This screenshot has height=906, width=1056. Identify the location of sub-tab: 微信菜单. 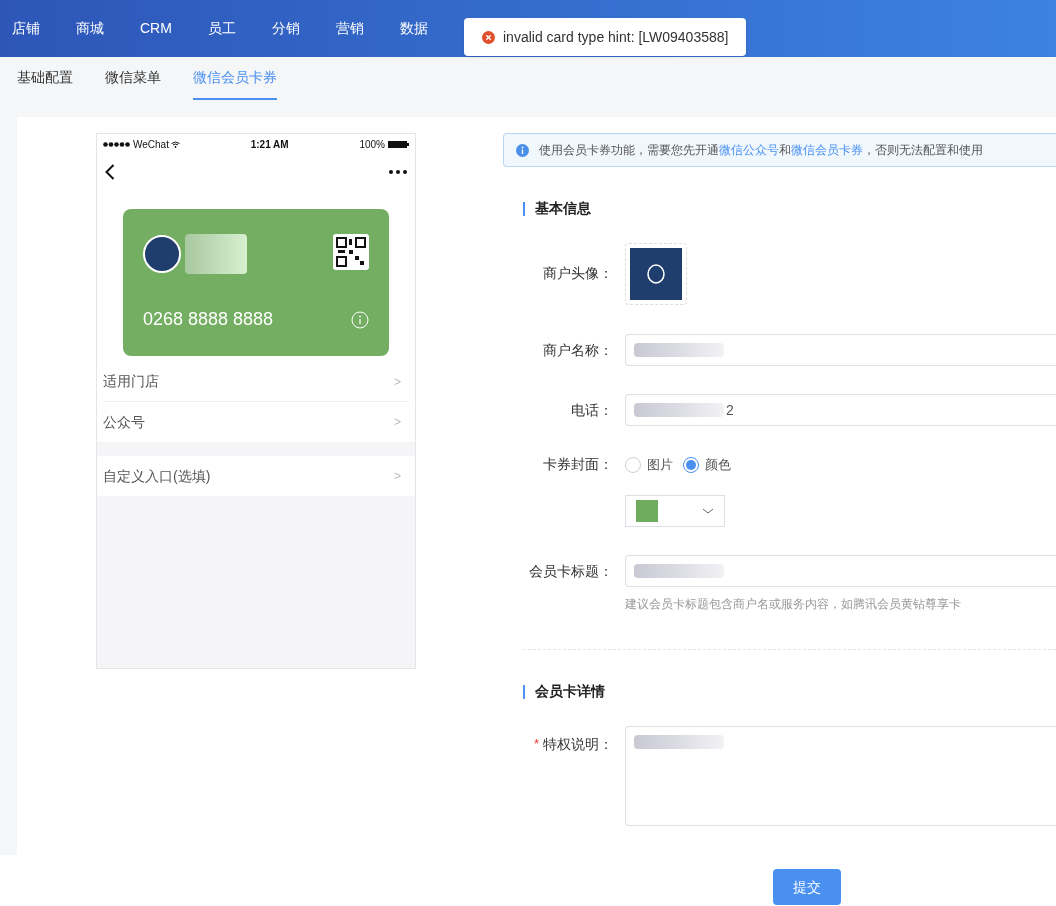
(133, 83).